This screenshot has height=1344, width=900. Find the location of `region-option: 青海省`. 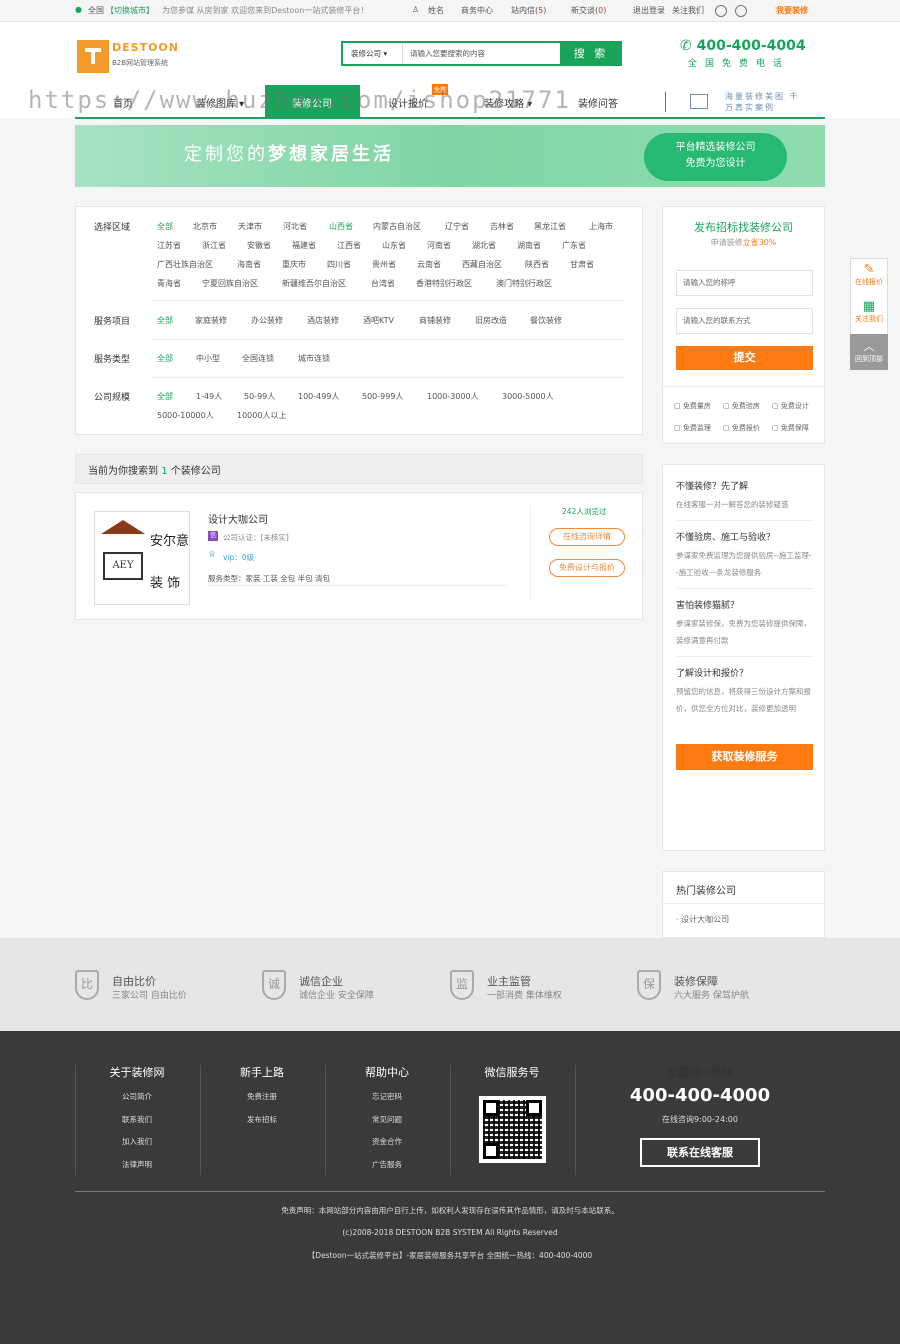

region-option: 青海省 is located at coordinates (169, 283).